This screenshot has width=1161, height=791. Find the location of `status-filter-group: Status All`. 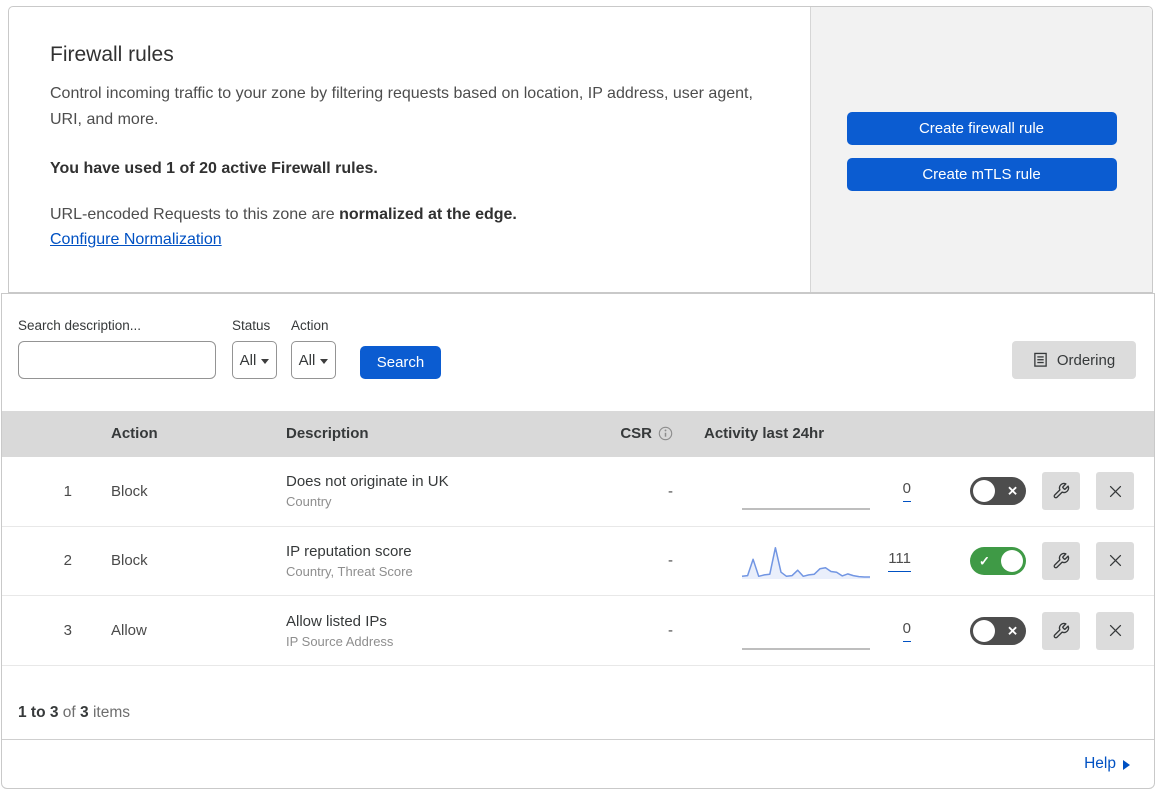

status-filter-group: Status All is located at coordinates (254, 348).